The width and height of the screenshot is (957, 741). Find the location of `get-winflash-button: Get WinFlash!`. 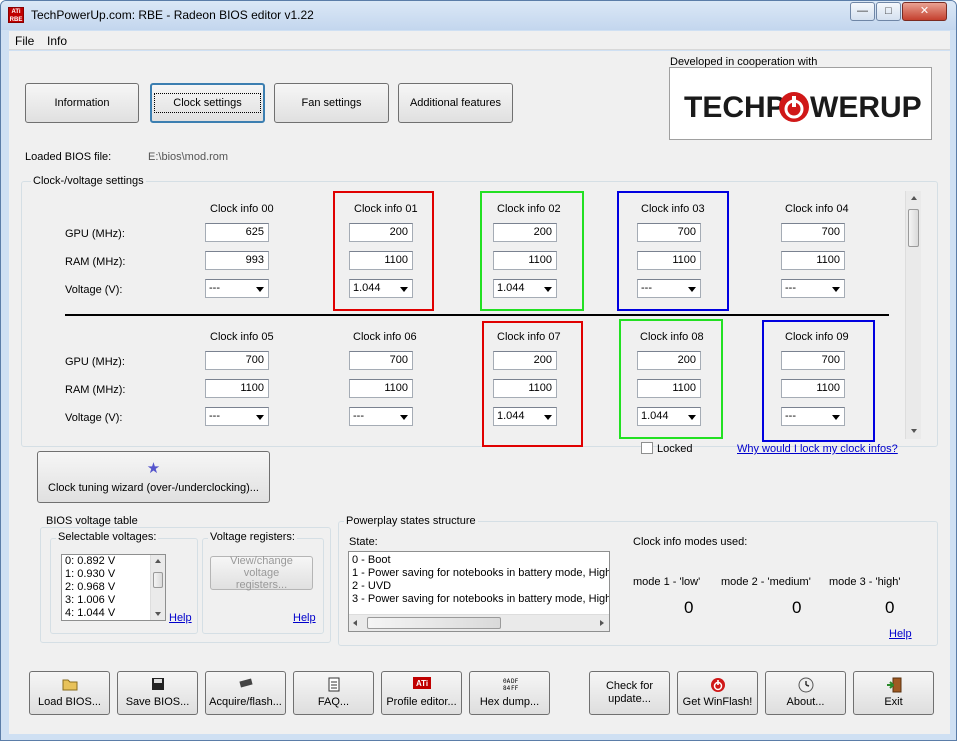

get-winflash-button: Get WinFlash! is located at coordinates (717, 693).